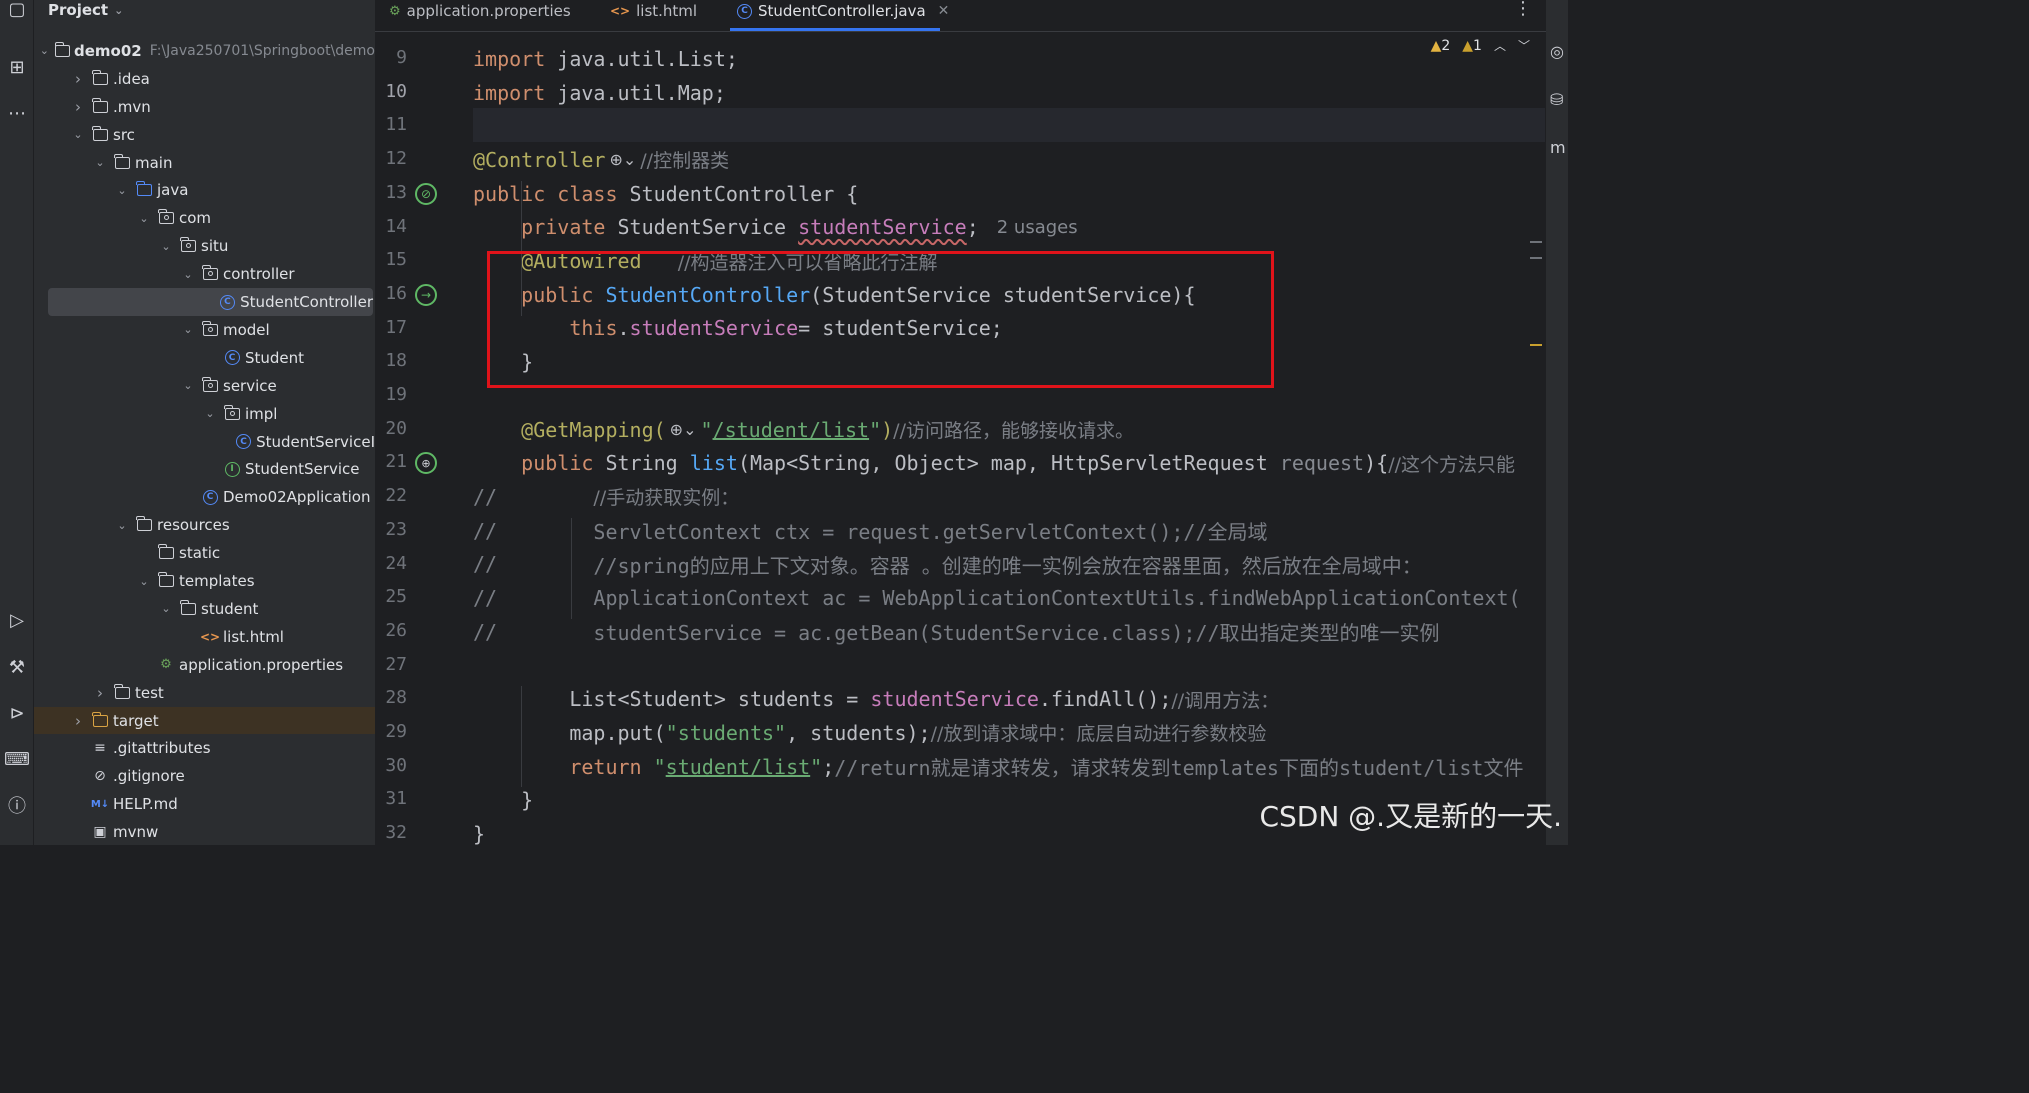 The height and width of the screenshot is (1093, 2029). Describe the element at coordinates (1098, 734) in the screenshot. I see `code-token: //放到请求域中：底层自动进行参数校验` at that location.